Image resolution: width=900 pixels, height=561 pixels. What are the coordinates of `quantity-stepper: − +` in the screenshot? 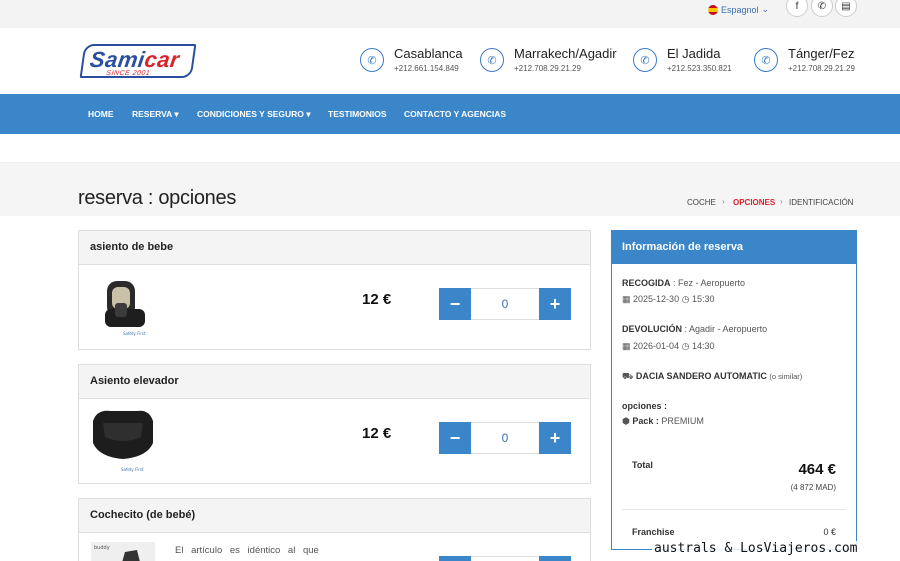 It's located at (505, 558).